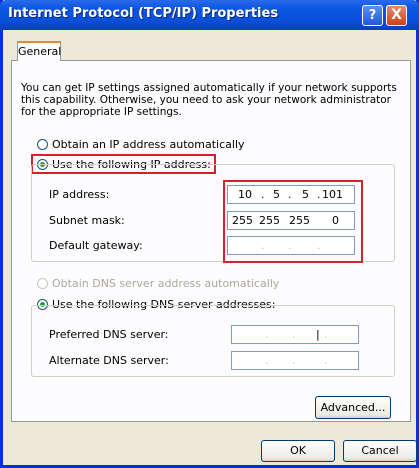 The image size is (419, 468). What do you see at coordinates (396, 15) in the screenshot?
I see `close-button: X` at bounding box center [396, 15].